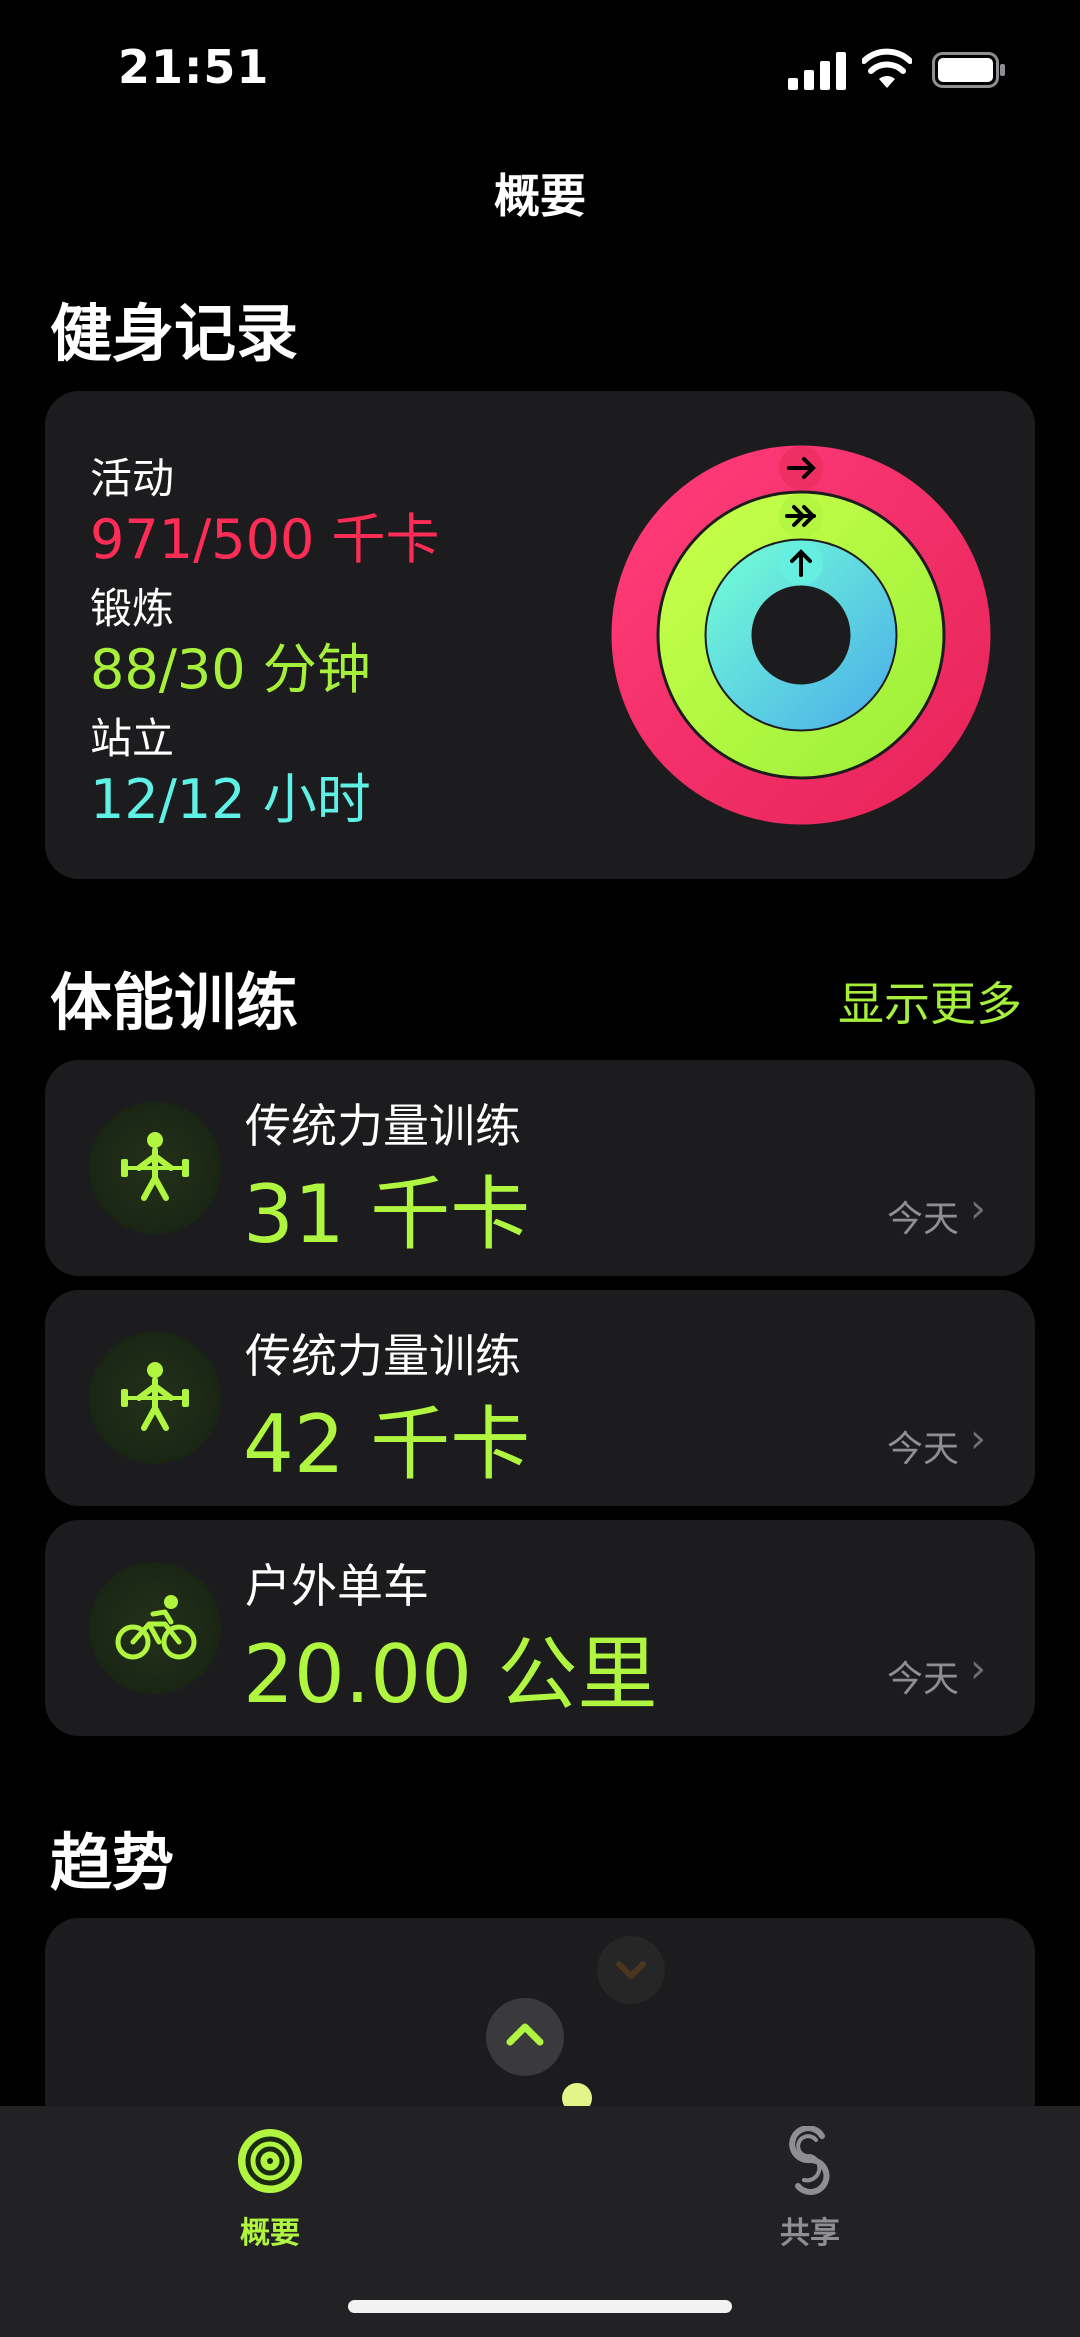 Image resolution: width=1080 pixels, height=2337 pixels. Describe the element at coordinates (540, 1168) in the screenshot. I see `workout-card: 传统力量训练 31 千卡 今天 ›` at that location.